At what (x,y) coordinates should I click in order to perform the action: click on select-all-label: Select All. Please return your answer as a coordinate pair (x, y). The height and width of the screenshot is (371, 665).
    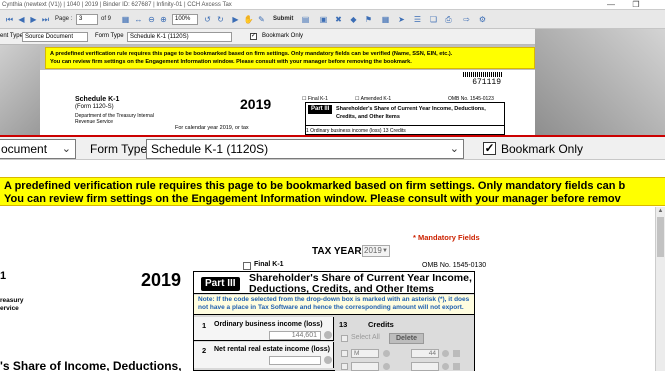
    Looking at the image, I should click on (365, 337).